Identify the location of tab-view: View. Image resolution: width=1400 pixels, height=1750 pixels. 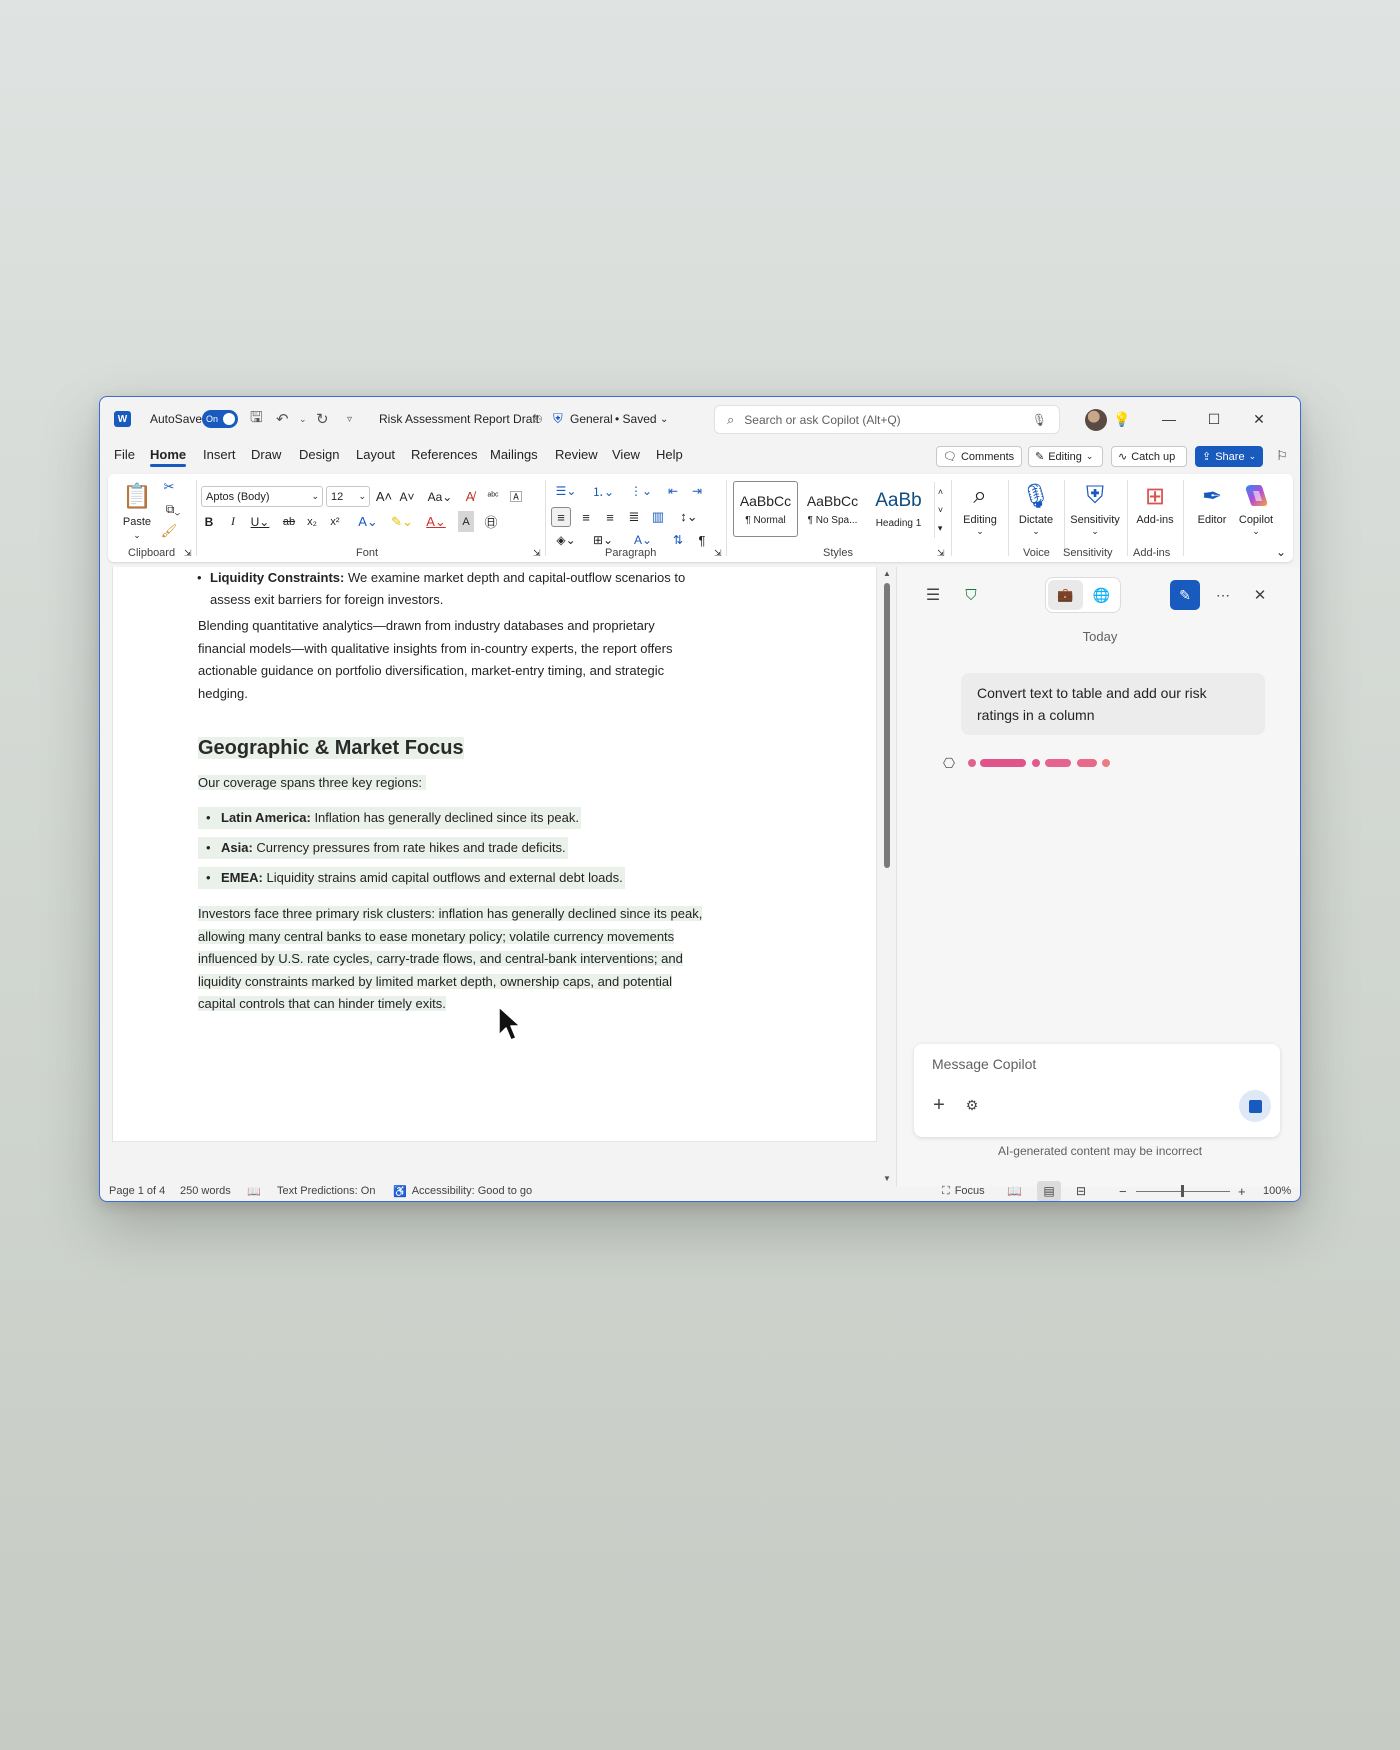
(626, 455).